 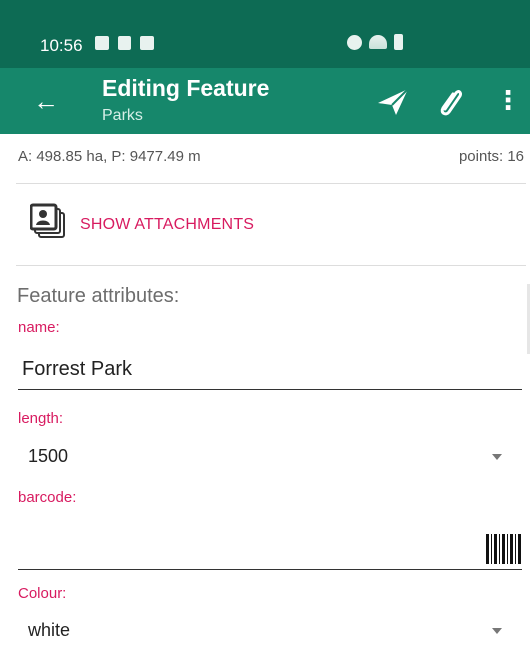 I want to click on section-title: Feature attributes:, so click(x=98, y=296).